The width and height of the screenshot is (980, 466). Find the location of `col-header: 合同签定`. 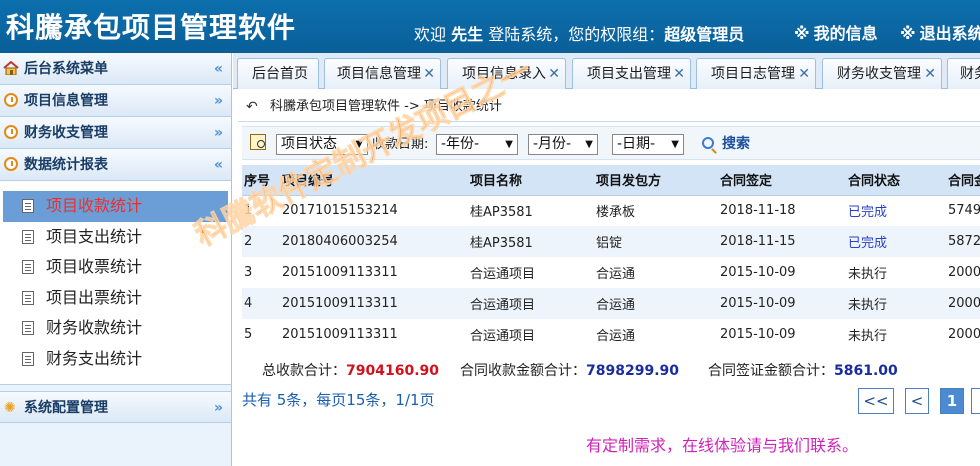

col-header: 合同签定 is located at coordinates (782, 180).